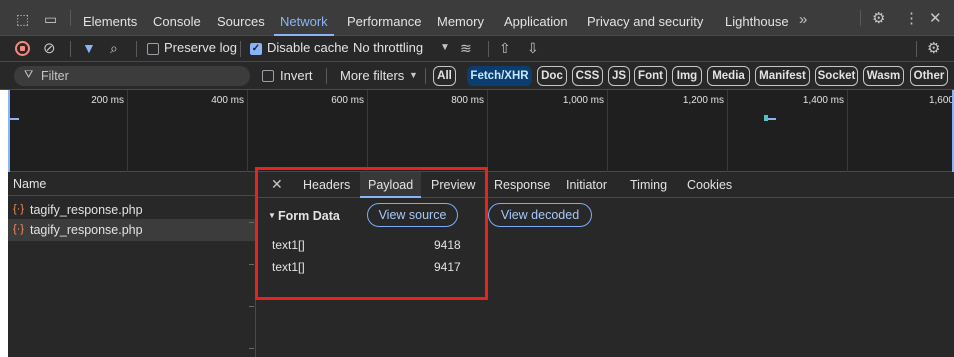  Describe the element at coordinates (447, 267) in the screenshot. I see `form-data-value: 9417` at that location.